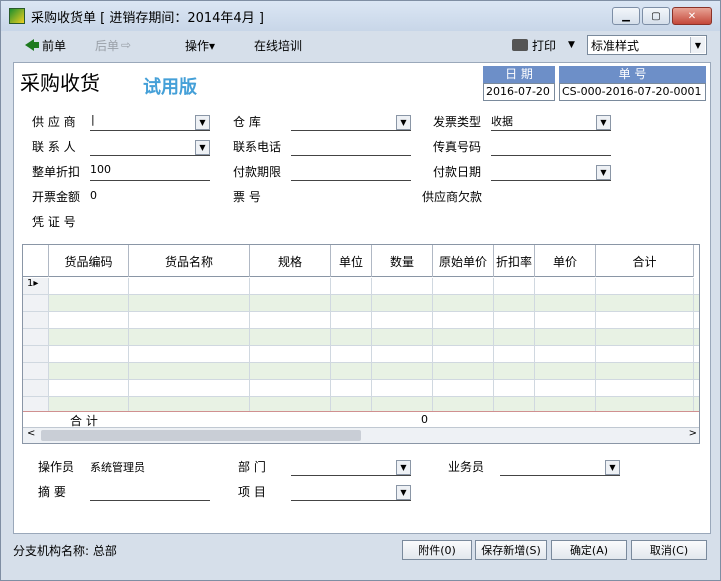  Describe the element at coordinates (560, 467) in the screenshot. I see `salesman-select: ▼` at that location.